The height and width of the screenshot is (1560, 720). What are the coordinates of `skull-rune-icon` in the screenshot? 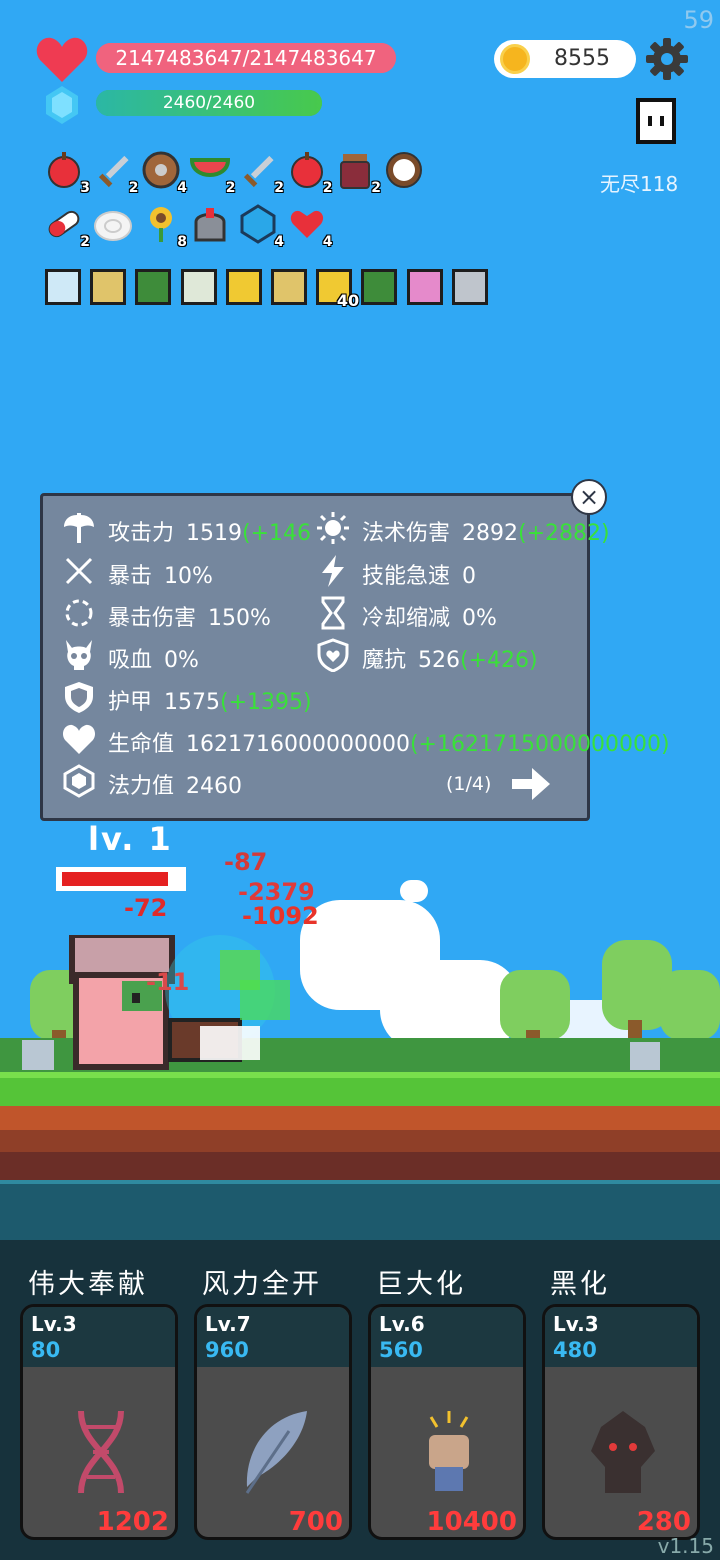 It's located at (243, 287).